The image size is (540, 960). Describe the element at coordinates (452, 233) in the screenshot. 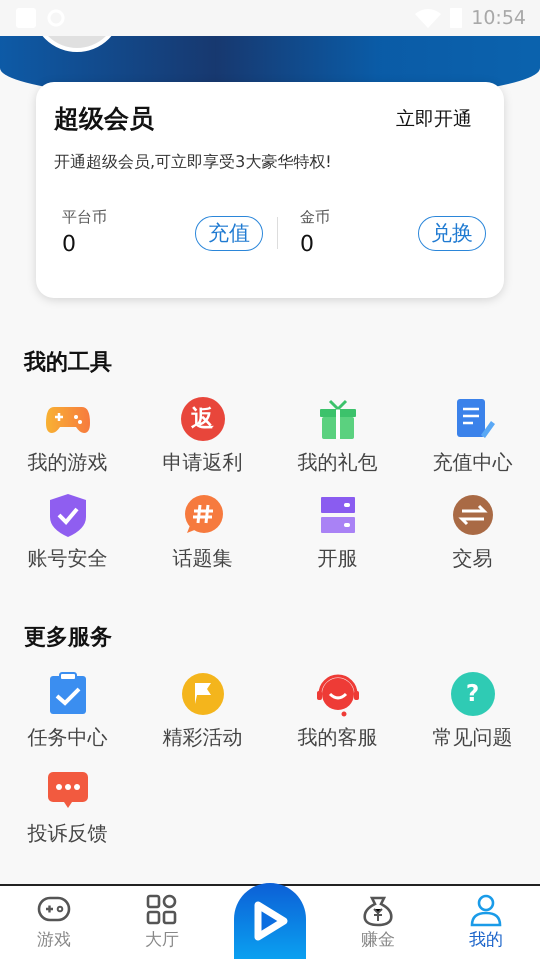

I see `exchange-button: 兑换` at that location.